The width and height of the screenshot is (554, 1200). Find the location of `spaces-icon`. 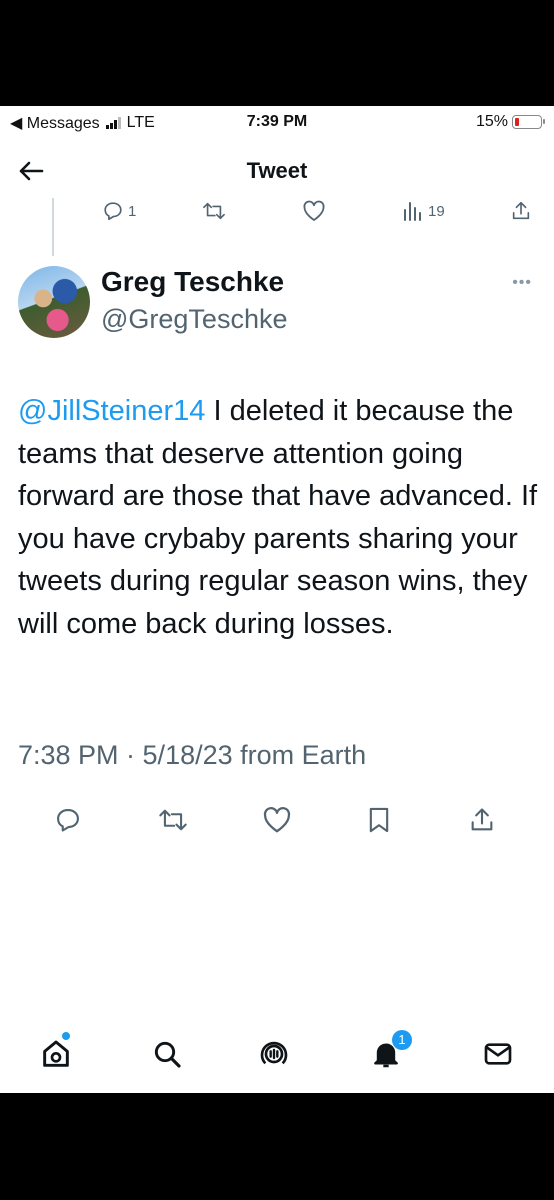

spaces-icon is located at coordinates (274, 1054).